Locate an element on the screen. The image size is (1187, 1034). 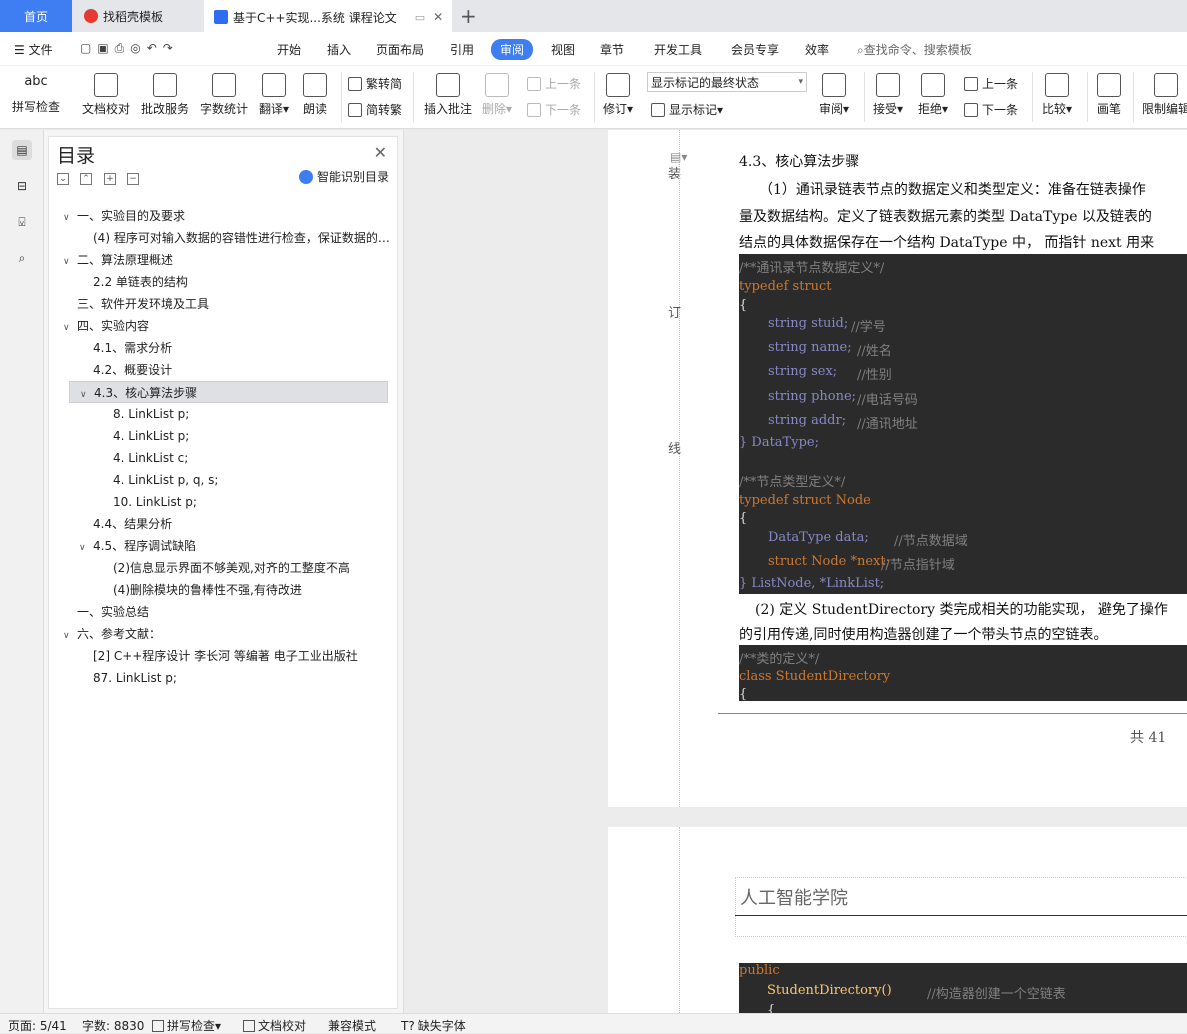
delete-comment-button: 删除▾ is located at coordinates (497, 95).